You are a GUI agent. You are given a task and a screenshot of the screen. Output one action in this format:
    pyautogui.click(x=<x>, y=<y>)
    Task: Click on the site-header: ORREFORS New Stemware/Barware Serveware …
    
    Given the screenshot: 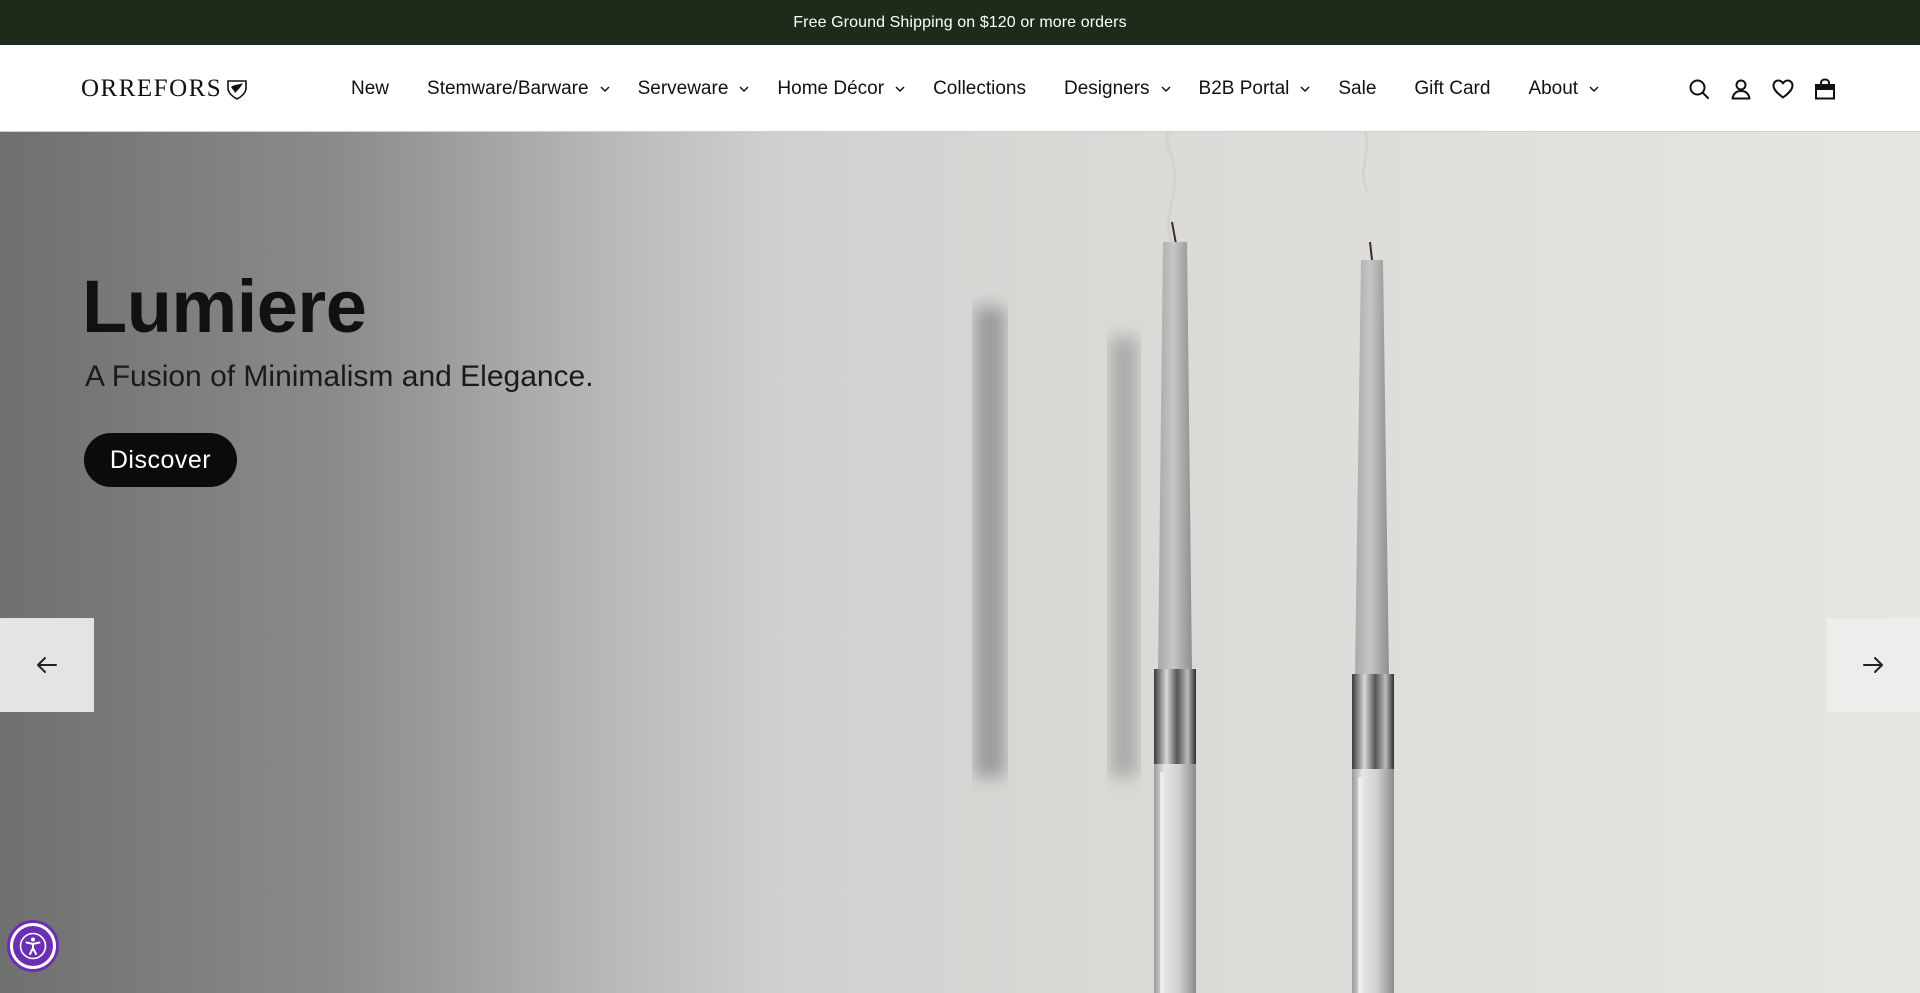 What is the action you would take?
    pyautogui.click(x=960, y=88)
    